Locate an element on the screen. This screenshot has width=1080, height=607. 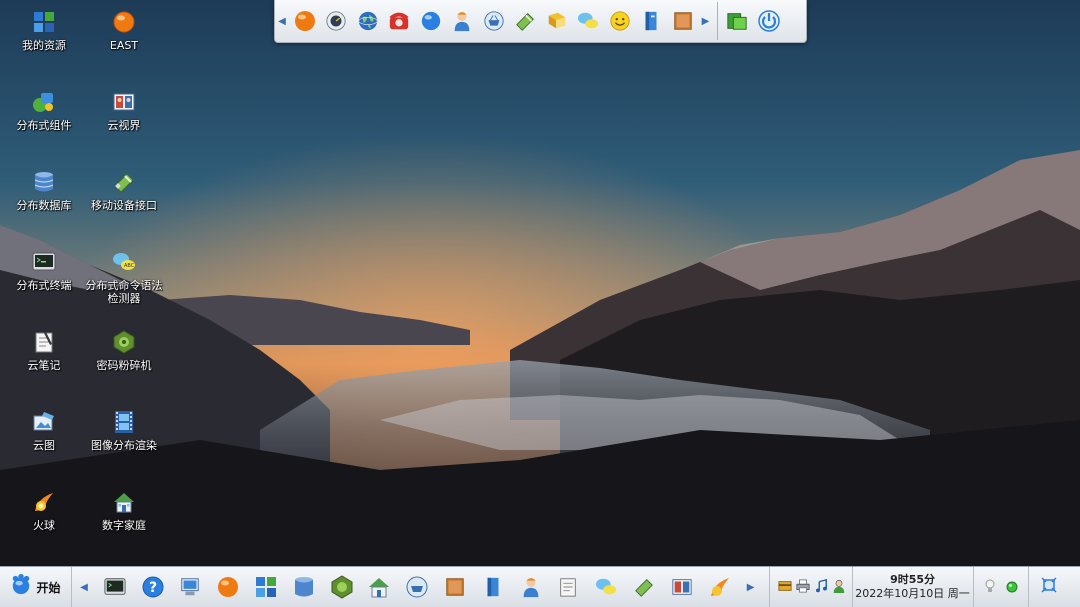
power-icon is located at coordinates (769, 21).